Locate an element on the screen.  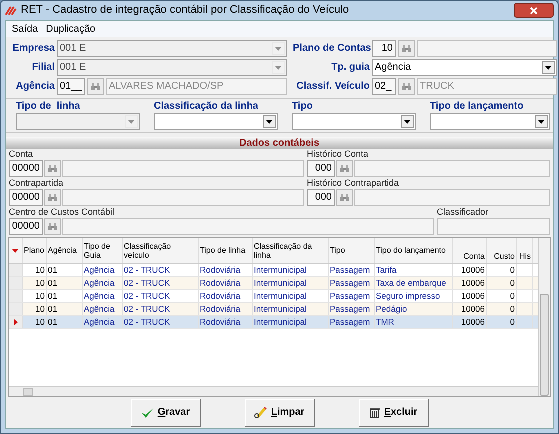
sort-arrow-icon is located at coordinates (15, 250).